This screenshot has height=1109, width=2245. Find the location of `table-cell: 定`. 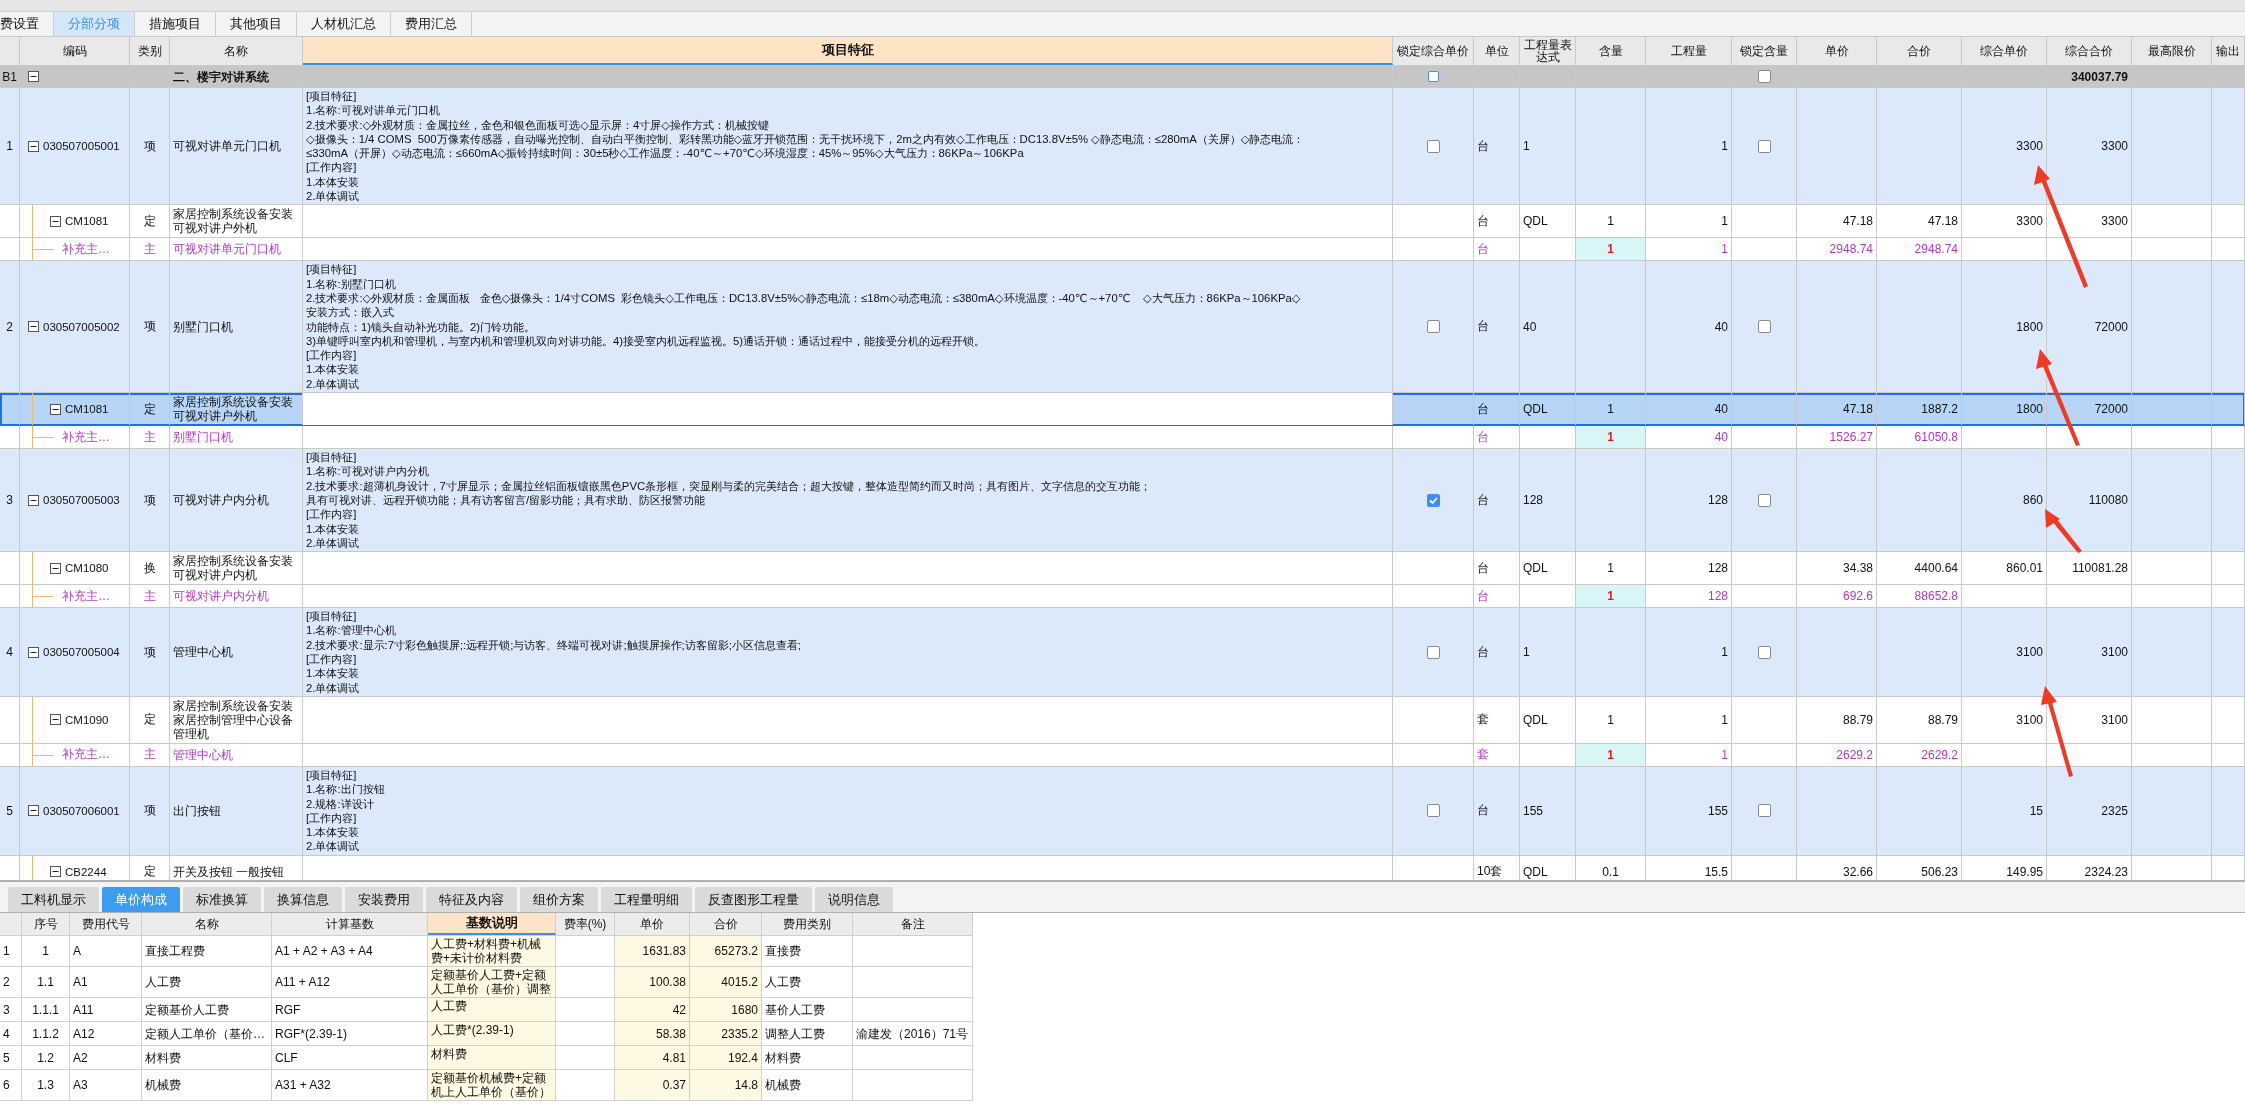

table-cell: 定 is located at coordinates (150, 409).